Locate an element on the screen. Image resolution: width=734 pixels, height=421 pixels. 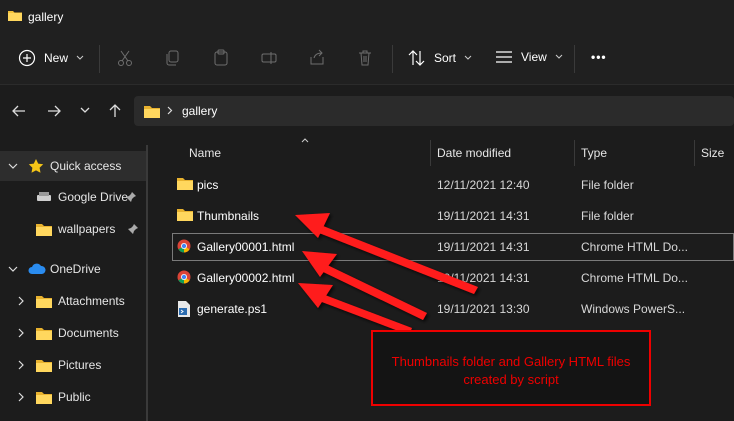
sort-ascending-caret-icon is located at coordinates (305, 140).